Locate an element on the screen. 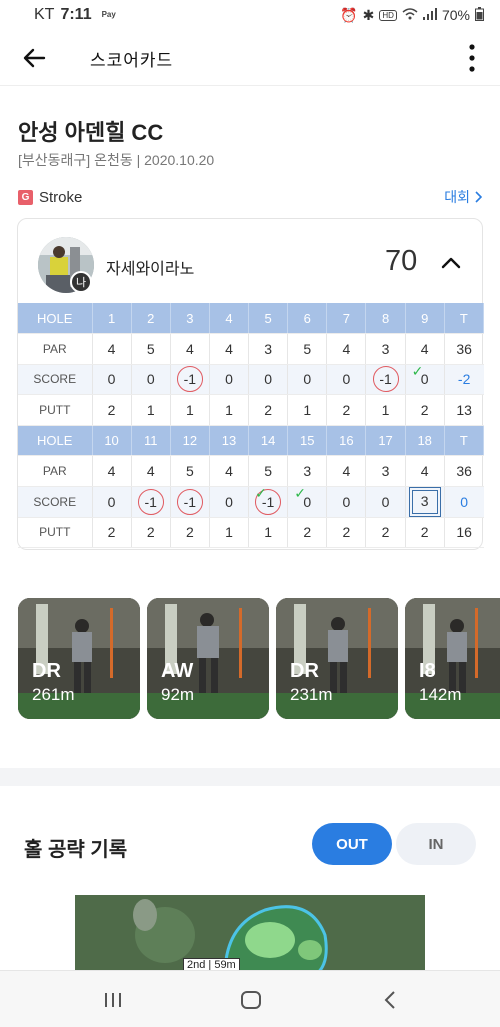 The image size is (500, 1027). tab-out: OUT is located at coordinates (352, 844).